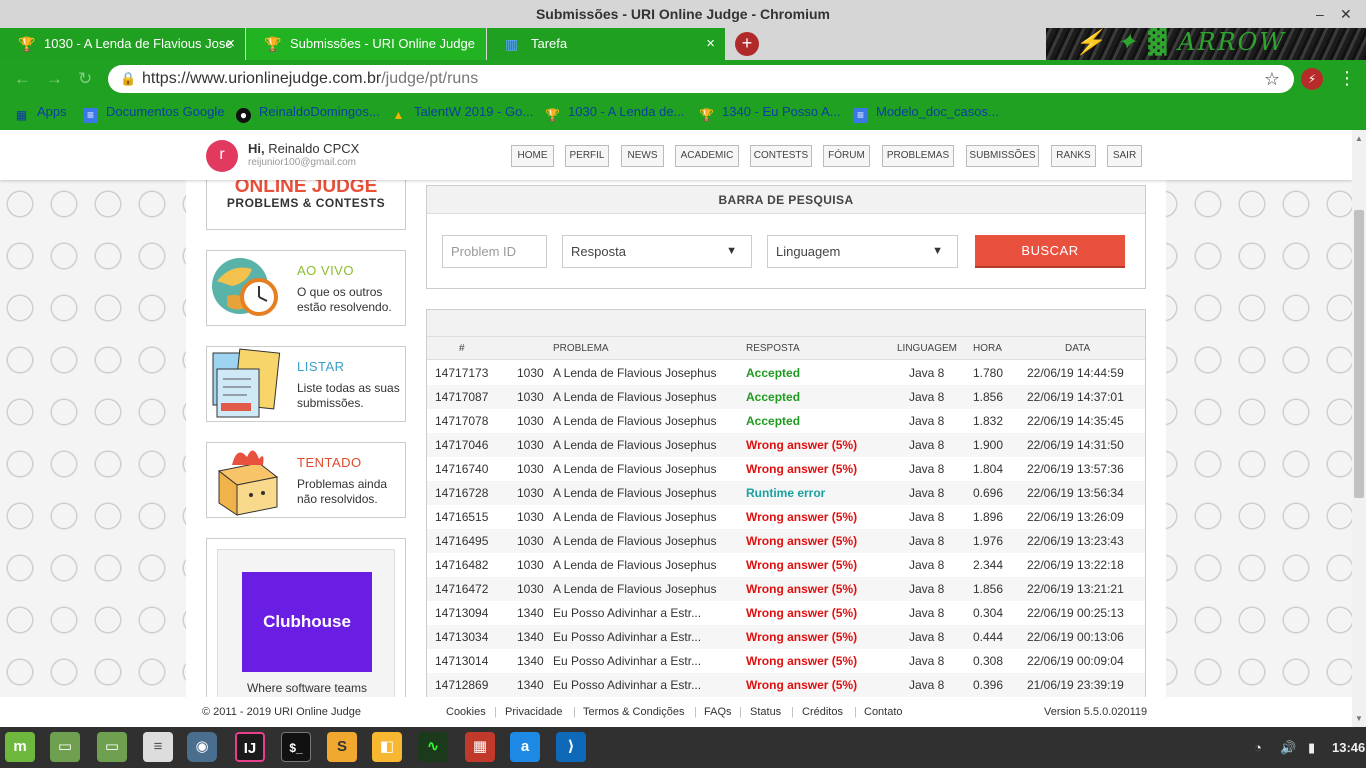 Image resolution: width=1366 pixels, height=768 pixels. Describe the element at coordinates (296, 747) in the screenshot. I see `terminal-icon: $_` at that location.